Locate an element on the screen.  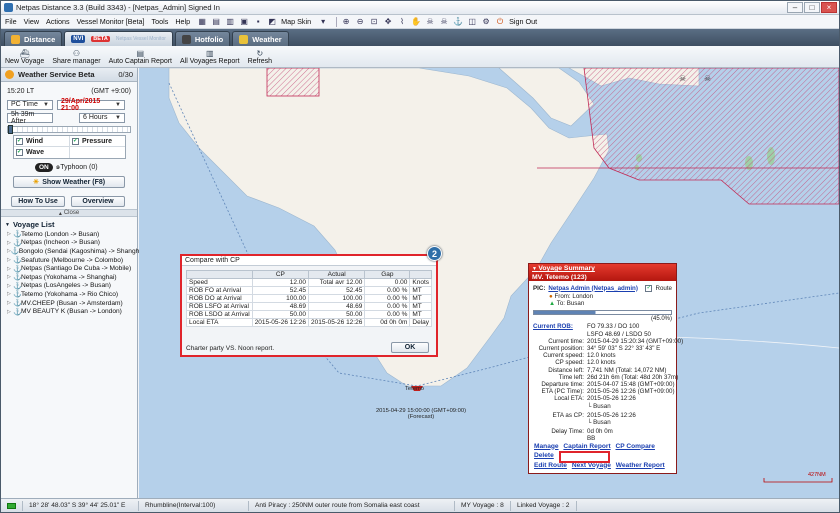
settings-icon: ⚙ is located at coordinates (486, 22).